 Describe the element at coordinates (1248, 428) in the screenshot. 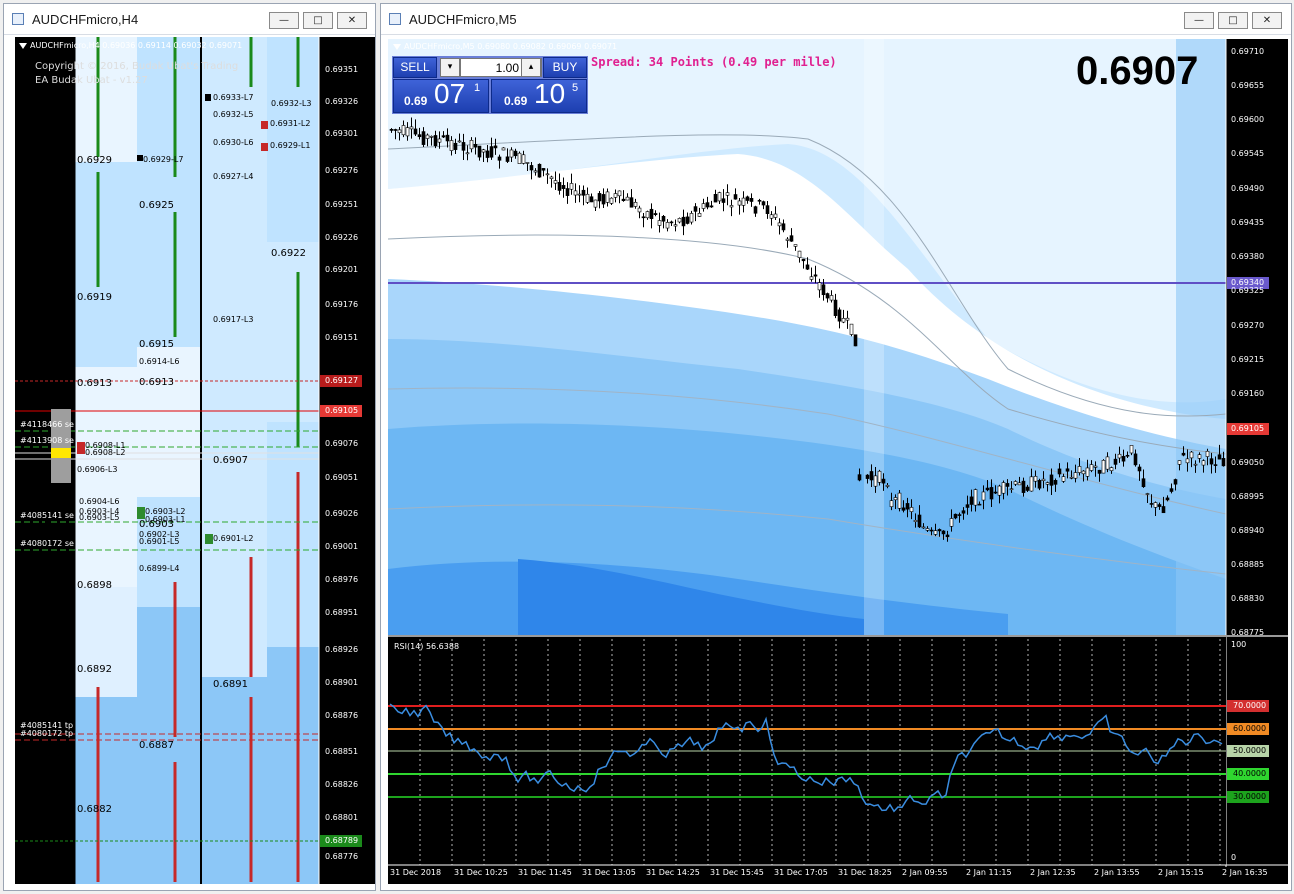

I see `axis-tag-red: 0.69105` at that location.